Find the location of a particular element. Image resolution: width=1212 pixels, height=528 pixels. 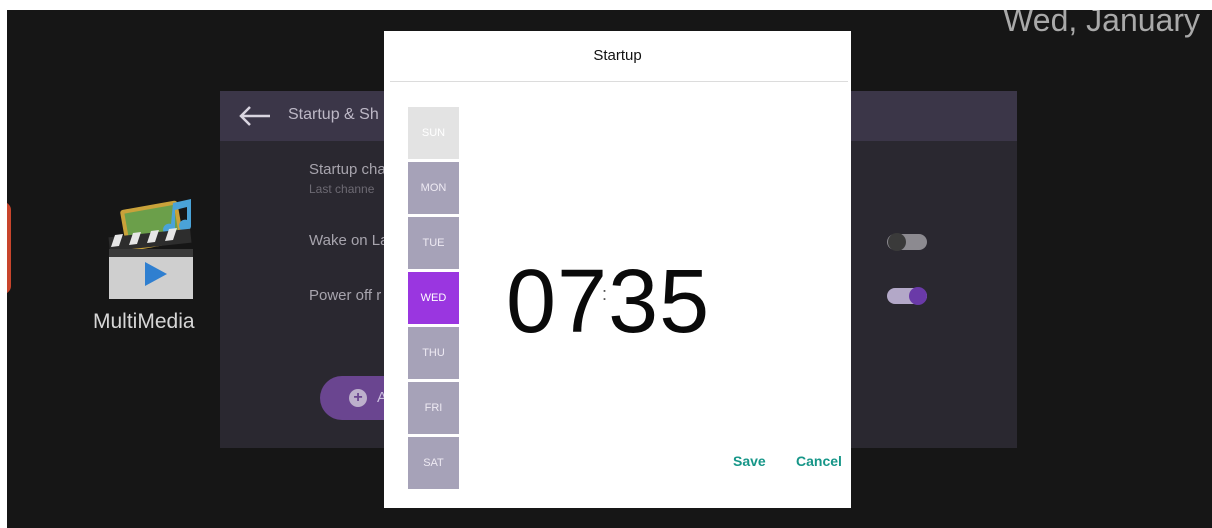

status-date: Wed, January is located at coordinates (1101, 24).